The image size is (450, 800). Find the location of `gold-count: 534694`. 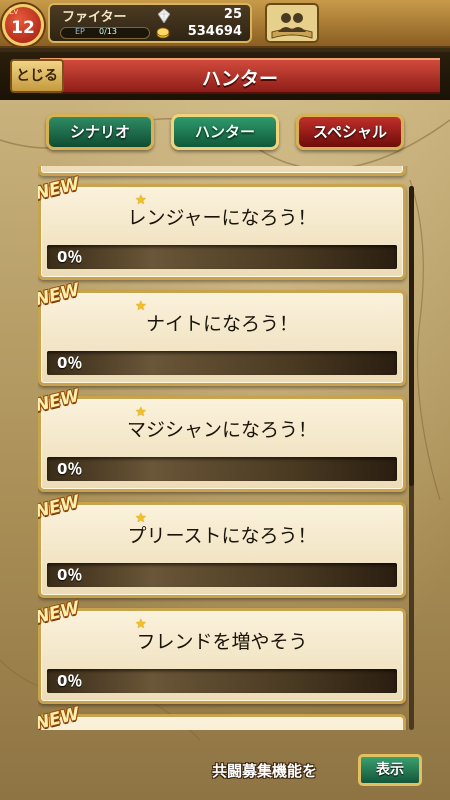

gold-count: 534694 is located at coordinates (214, 31).